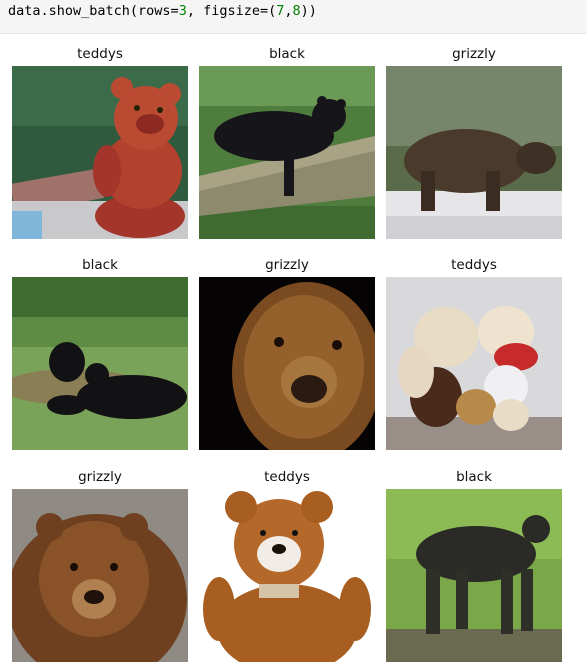 This screenshot has width=587, height=662. What do you see at coordinates (474, 575) in the screenshot?
I see `black-bear-walking-photo` at bounding box center [474, 575].